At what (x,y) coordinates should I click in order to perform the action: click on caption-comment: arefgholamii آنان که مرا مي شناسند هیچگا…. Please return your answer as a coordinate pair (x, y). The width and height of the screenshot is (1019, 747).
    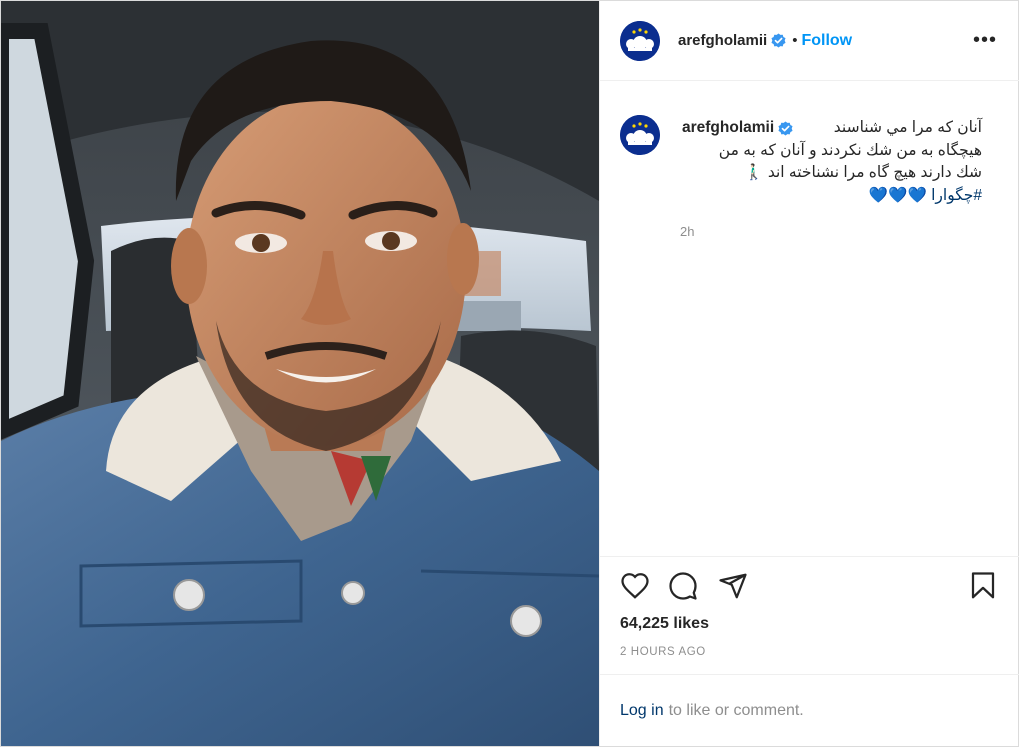
    Looking at the image, I should click on (810, 161).